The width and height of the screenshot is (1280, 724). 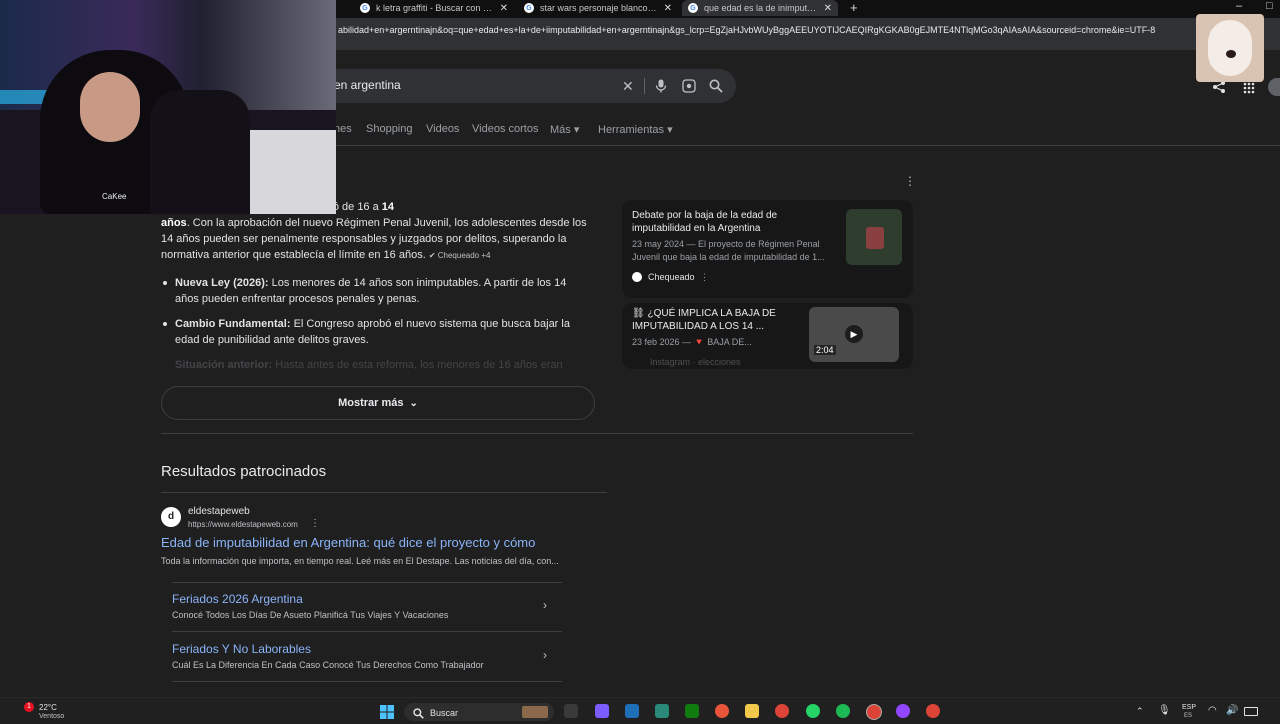 What do you see at coordinates (1232, 710) in the screenshot?
I see `volume-icon: 🔊` at bounding box center [1232, 710].